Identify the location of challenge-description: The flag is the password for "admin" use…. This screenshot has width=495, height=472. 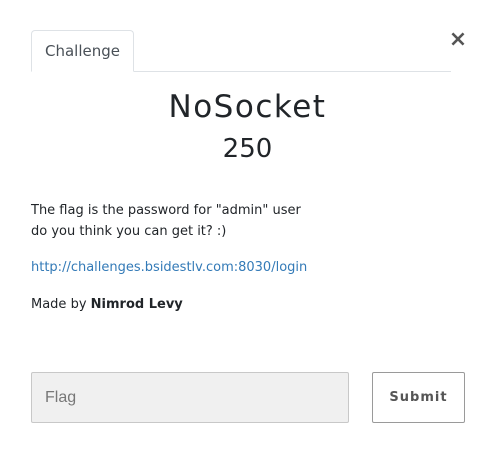
(246, 221).